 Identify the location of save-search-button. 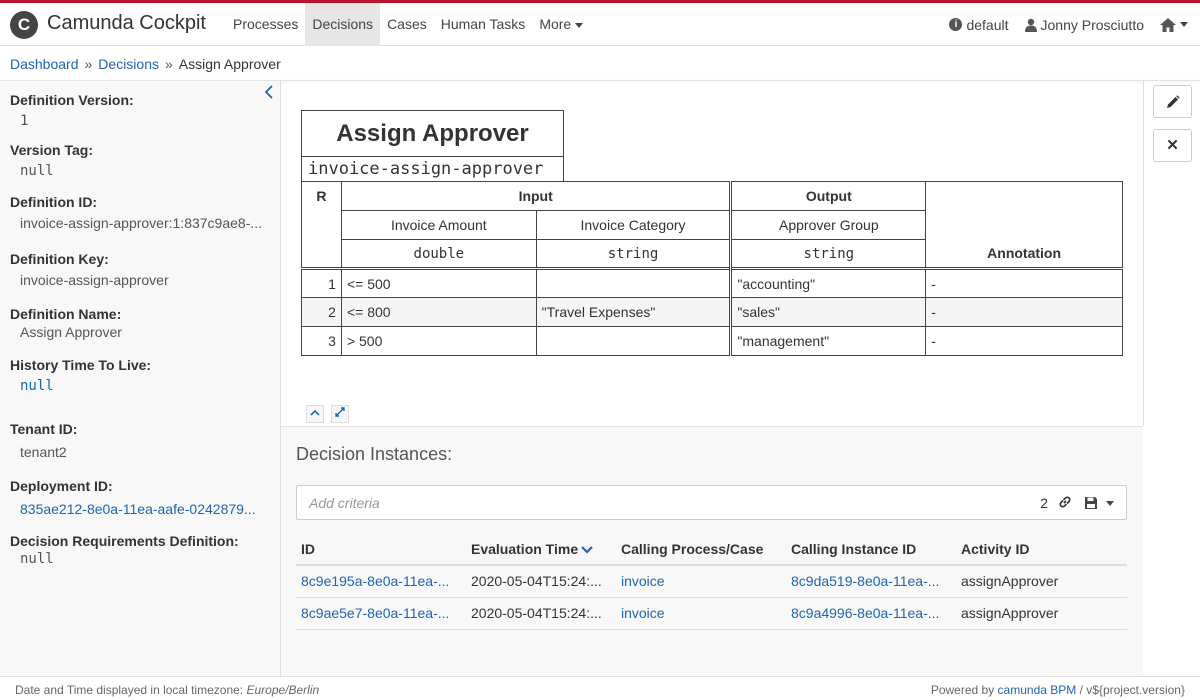
(1099, 502).